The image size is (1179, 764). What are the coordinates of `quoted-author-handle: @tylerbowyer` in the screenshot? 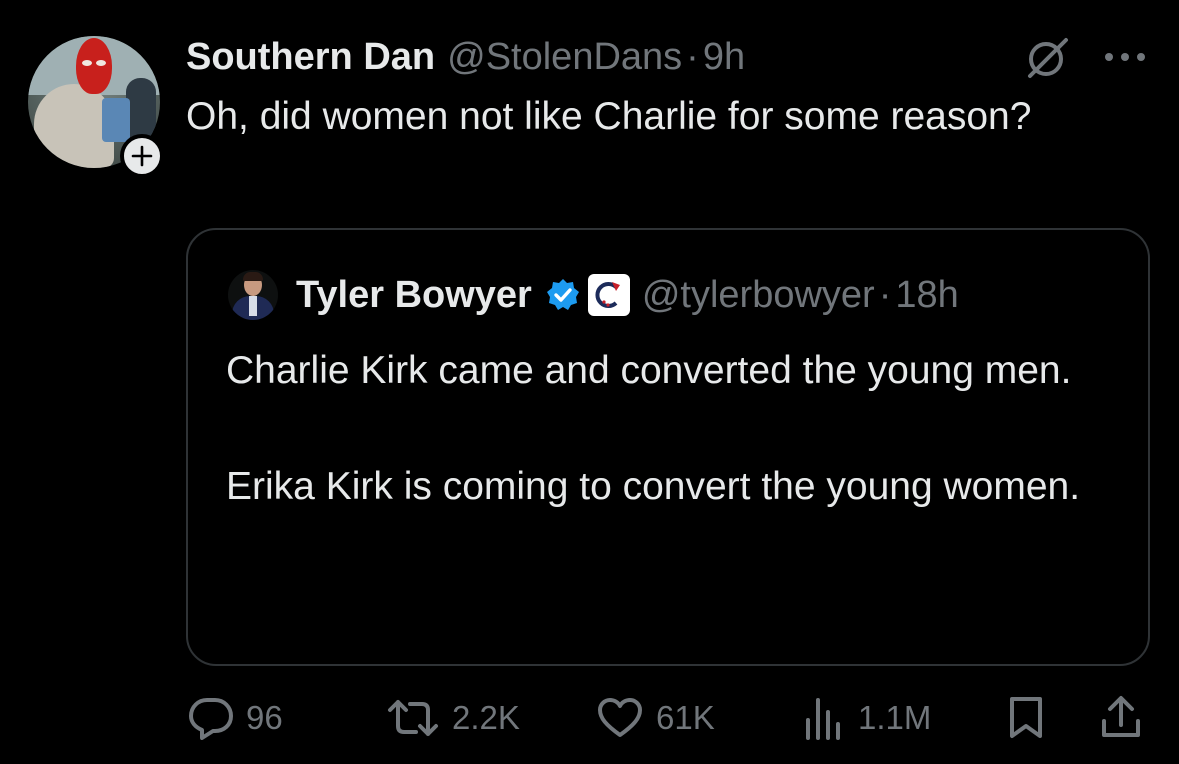 It's located at (758, 295).